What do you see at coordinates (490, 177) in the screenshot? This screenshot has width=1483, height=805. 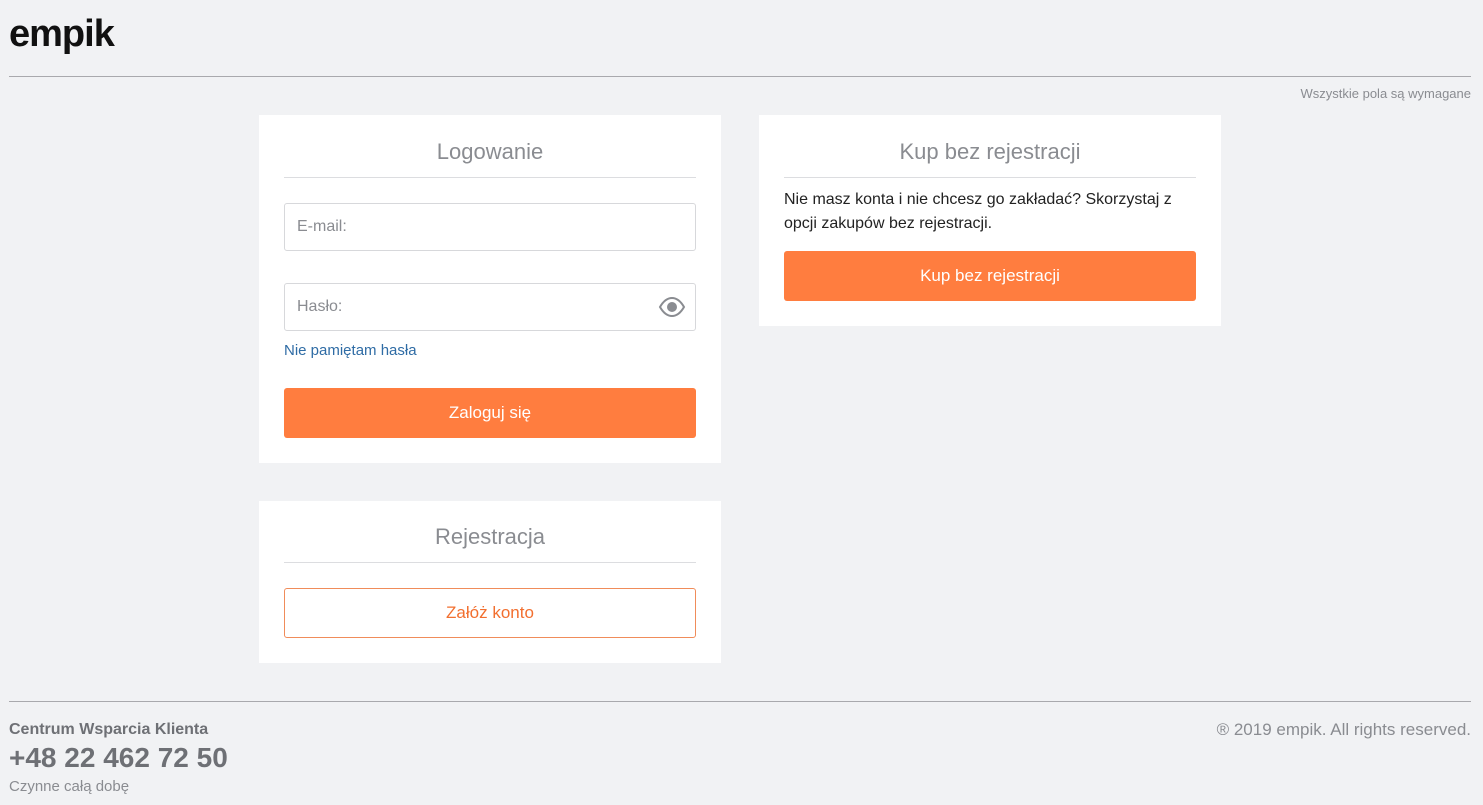 I see `login-title-divider` at bounding box center [490, 177].